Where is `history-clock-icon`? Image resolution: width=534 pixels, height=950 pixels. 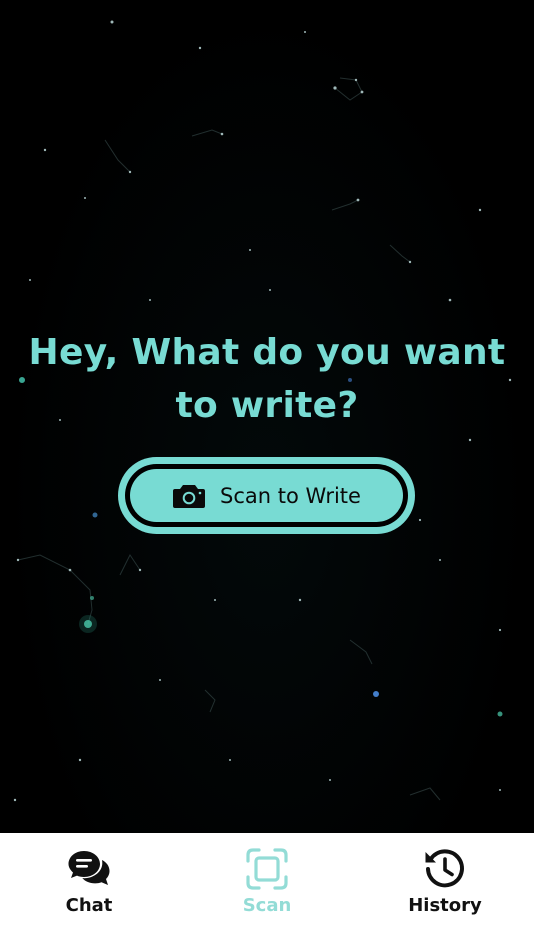 history-clock-icon is located at coordinates (444, 868).